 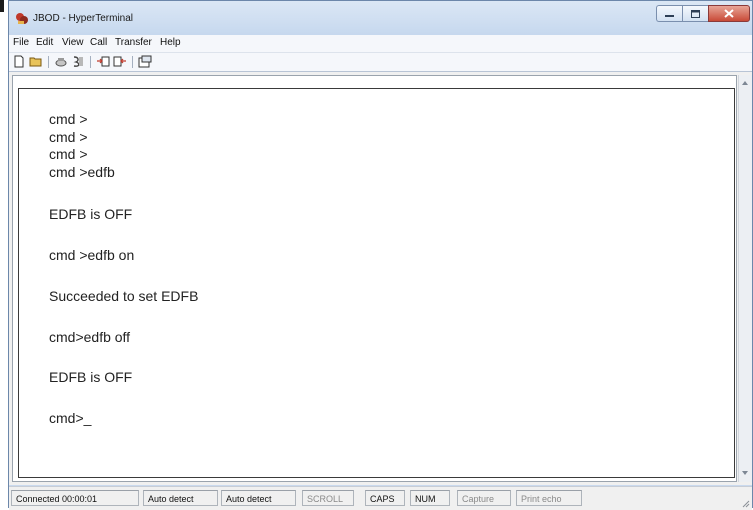 I want to click on minimize-button, so click(x=669, y=13).